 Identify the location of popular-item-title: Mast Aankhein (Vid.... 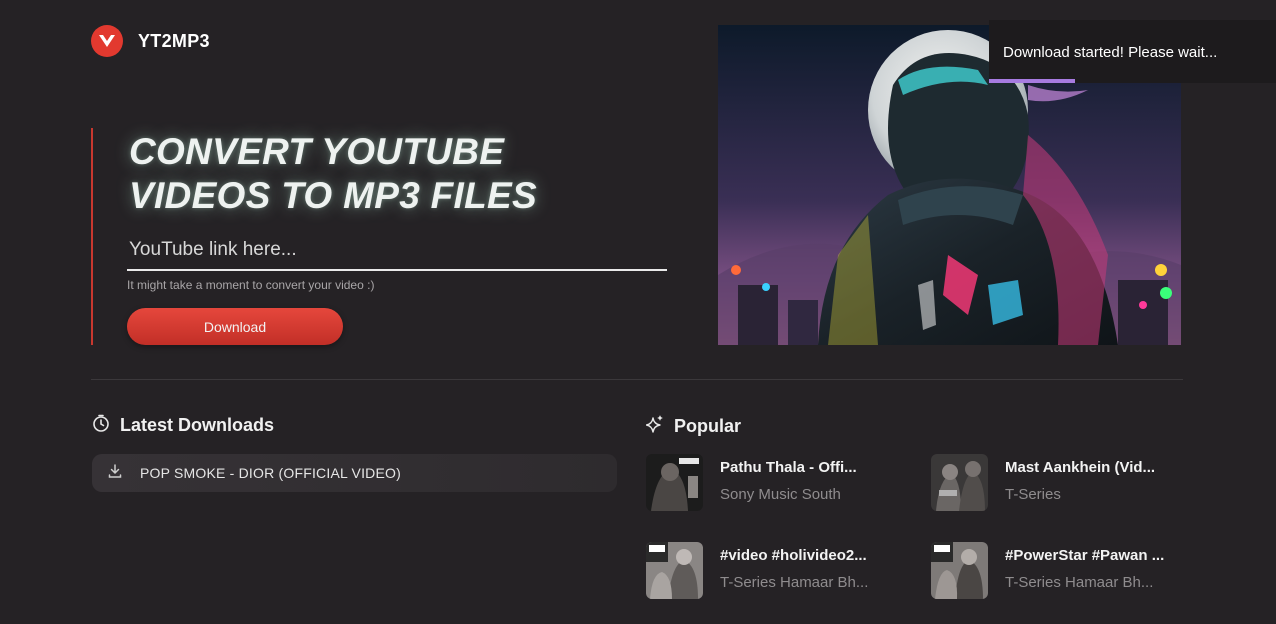
(1080, 467).